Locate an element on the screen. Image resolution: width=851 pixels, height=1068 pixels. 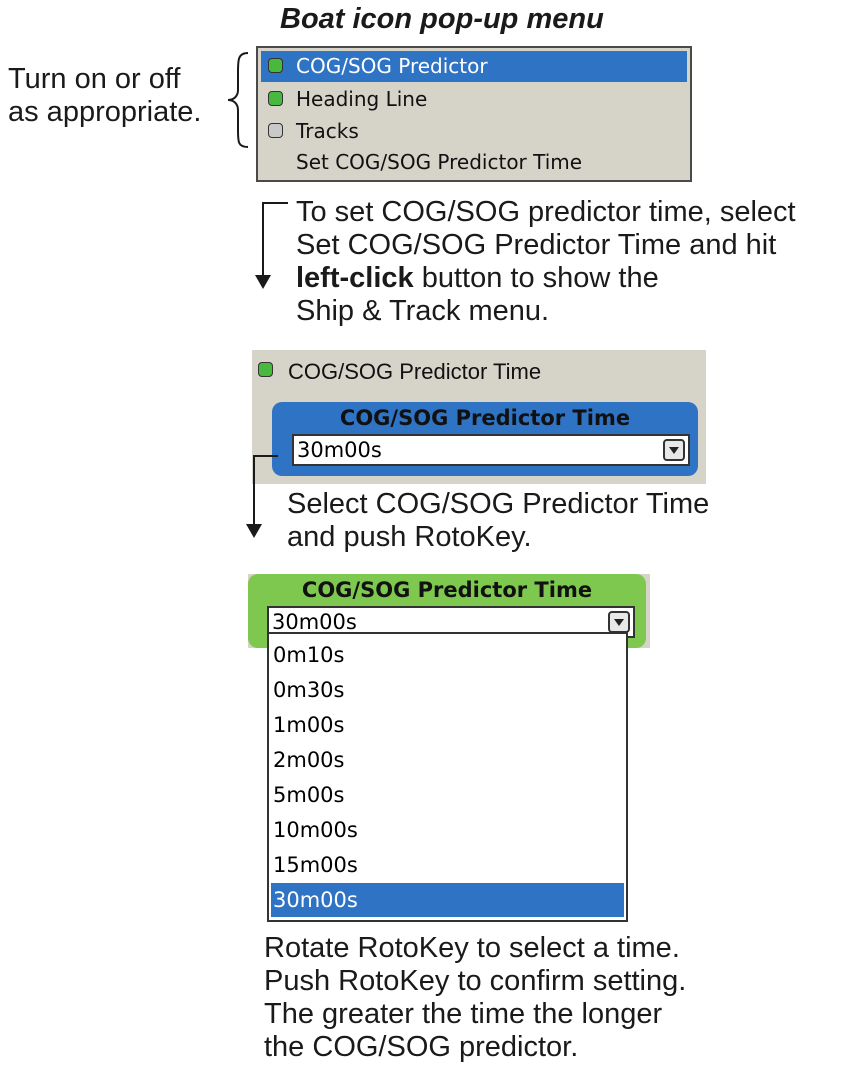
step-2-line-1: Select COG/SOG Predictor Time is located at coordinates (498, 504).